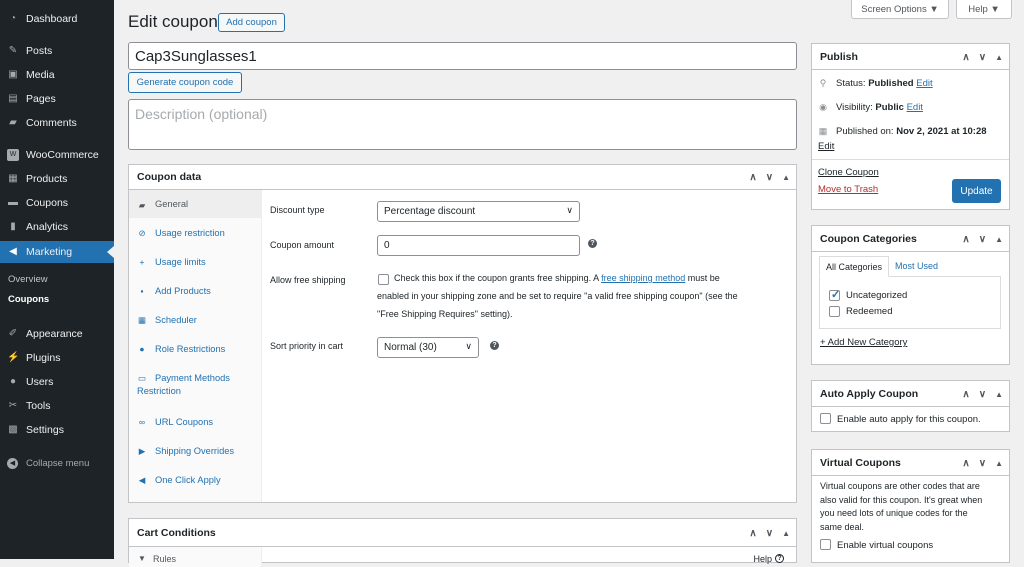 The width and height of the screenshot is (1024, 567). Describe the element at coordinates (57, 227) in the screenshot. I see `sidebar-item-analytics: ▮ Analytics` at that location.